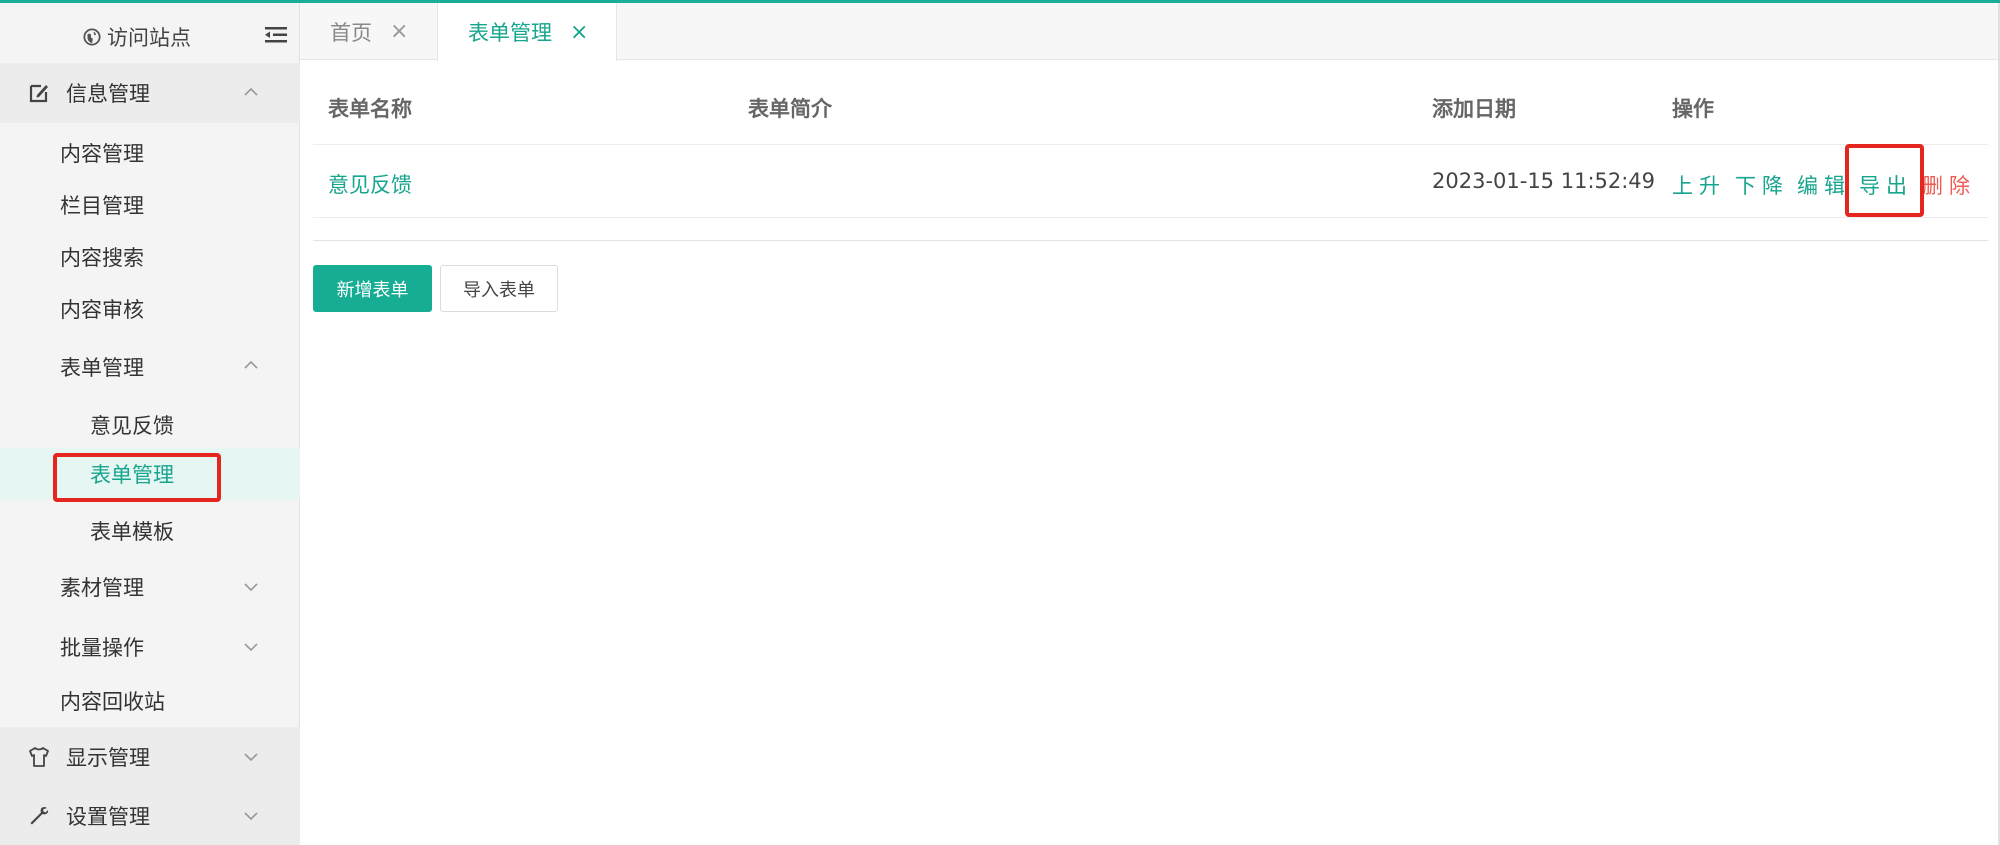  Describe the element at coordinates (108, 94) in the screenshot. I see `sidebar-section-label: 信息管理` at that location.